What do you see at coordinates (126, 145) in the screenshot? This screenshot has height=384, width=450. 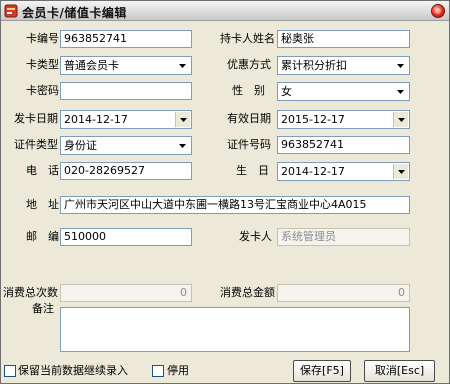 I see `id-type-select: 身份证` at bounding box center [126, 145].